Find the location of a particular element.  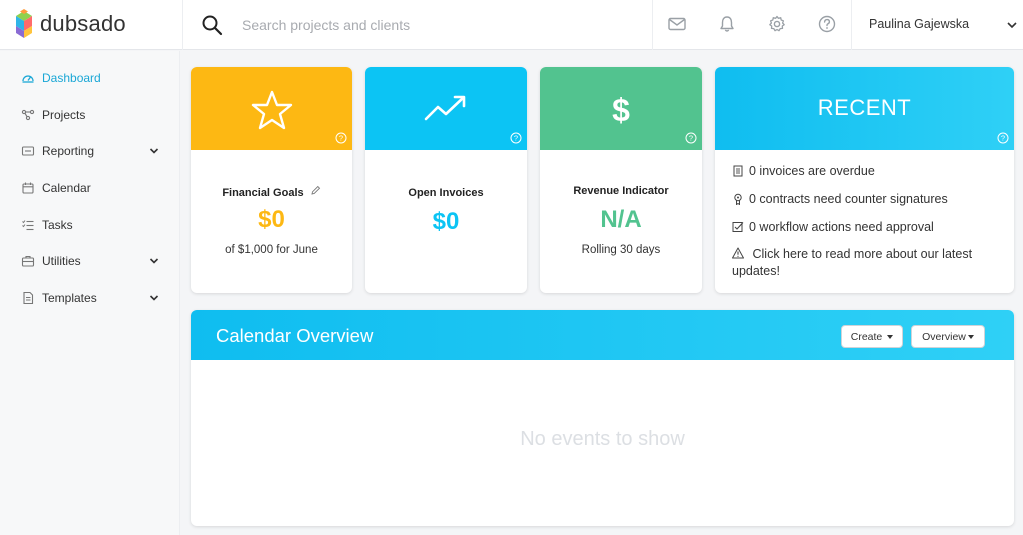

recent-item-contracts: 0 contracts need counter signatures is located at coordinates (840, 199).